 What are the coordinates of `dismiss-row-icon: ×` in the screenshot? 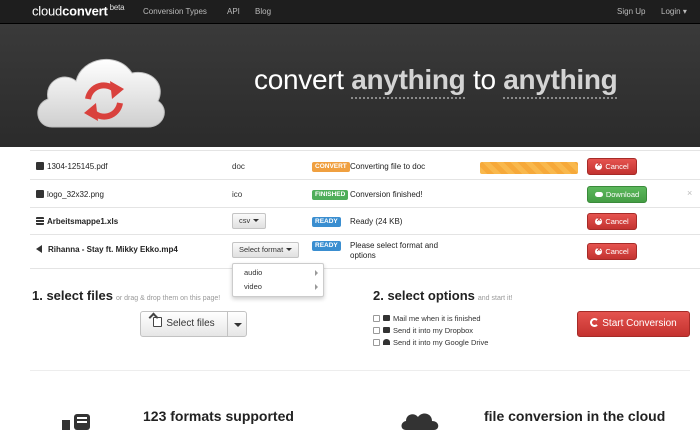 It's located at (689, 193).